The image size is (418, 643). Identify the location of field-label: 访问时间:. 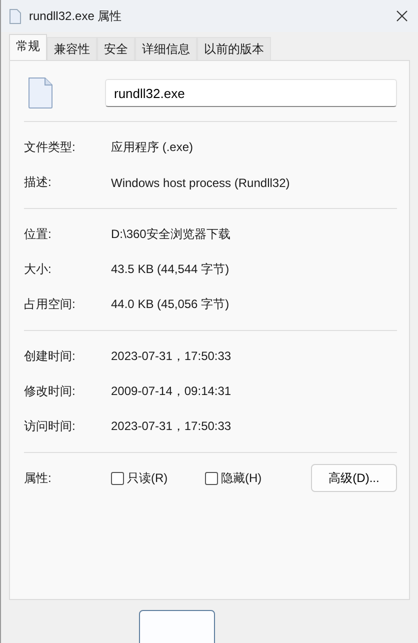
(50, 426).